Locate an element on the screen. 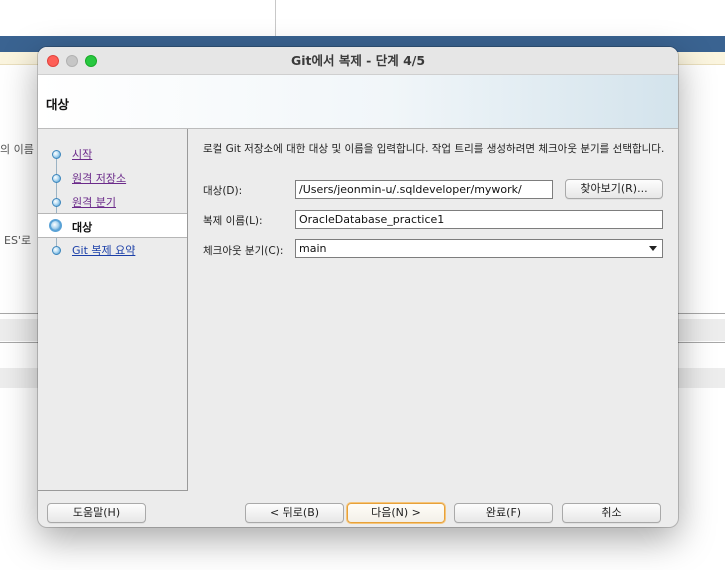 Image resolution: width=725 pixels, height=570 pixels. dialog-titlebar: Git에서 복제 - 단계 4/5 is located at coordinates (358, 61).